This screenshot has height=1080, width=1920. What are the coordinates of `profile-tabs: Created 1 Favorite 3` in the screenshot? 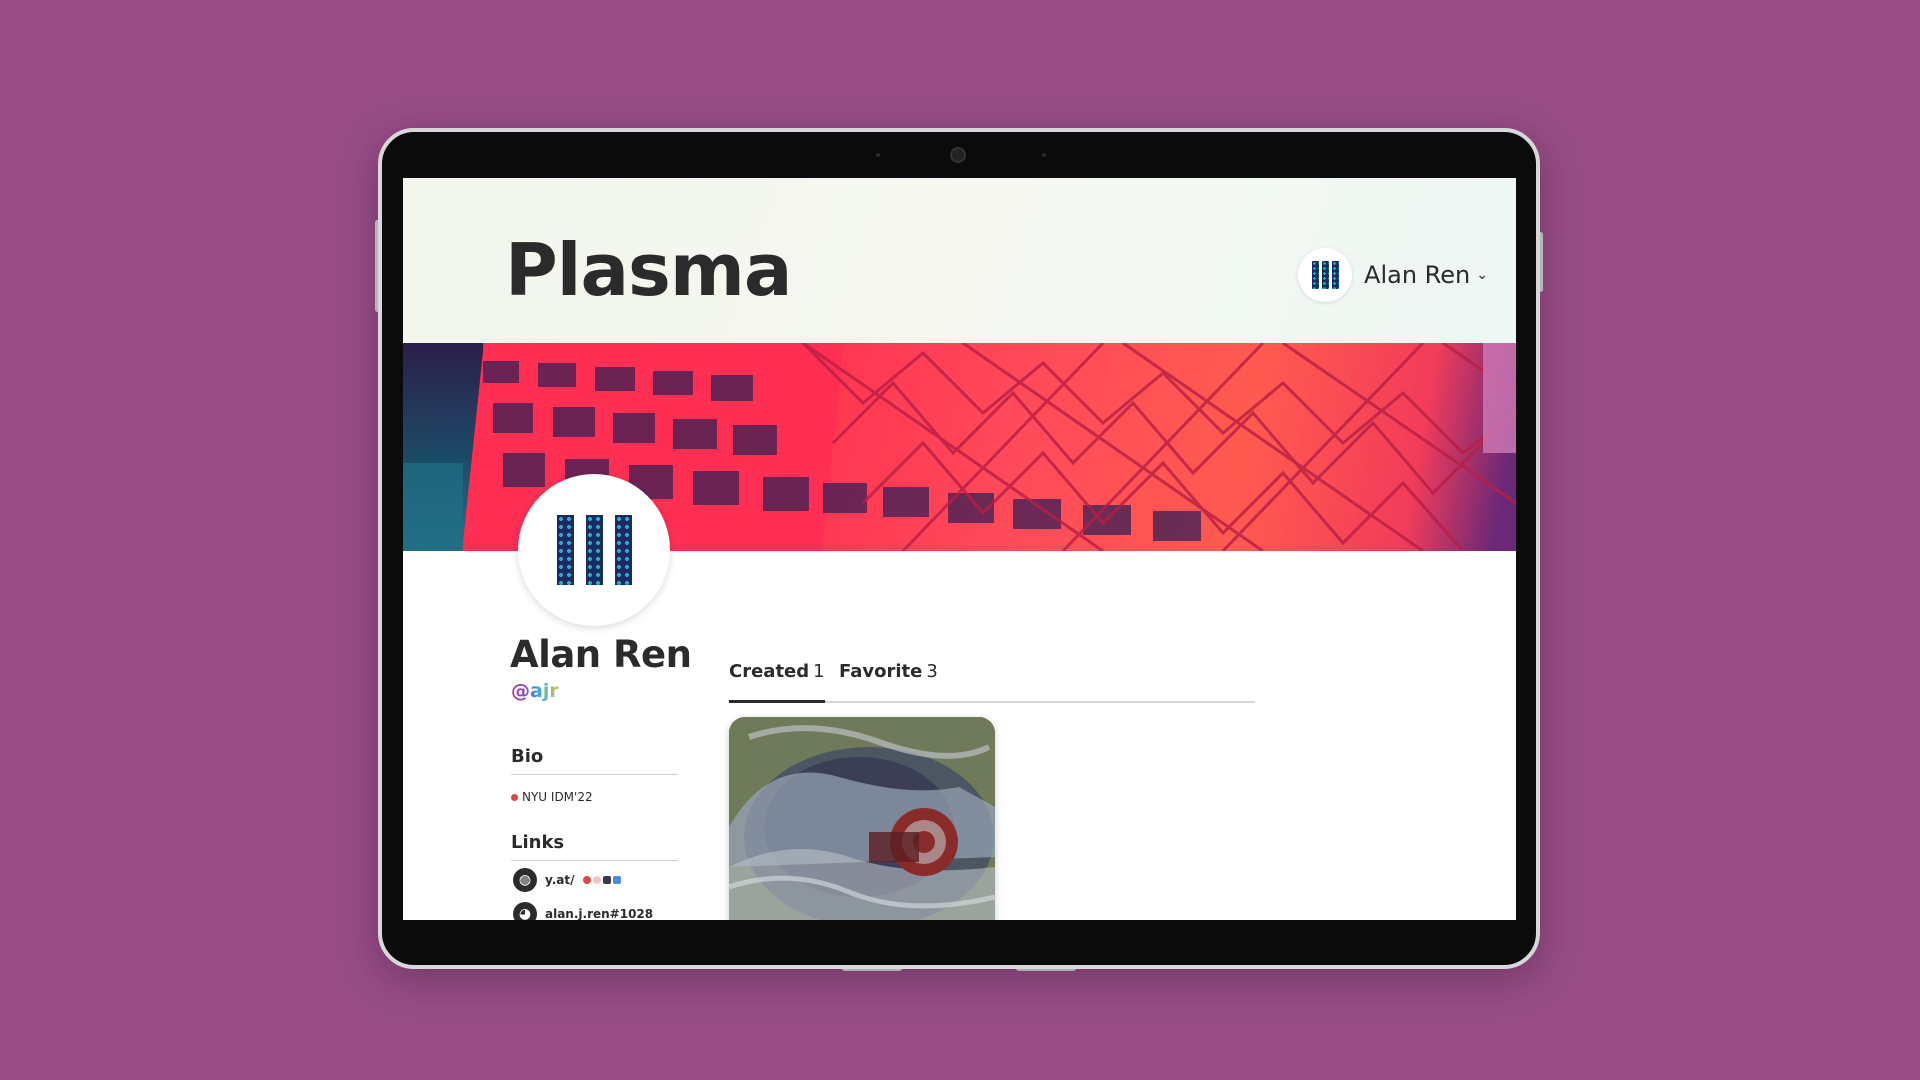 It's located at (992, 682).